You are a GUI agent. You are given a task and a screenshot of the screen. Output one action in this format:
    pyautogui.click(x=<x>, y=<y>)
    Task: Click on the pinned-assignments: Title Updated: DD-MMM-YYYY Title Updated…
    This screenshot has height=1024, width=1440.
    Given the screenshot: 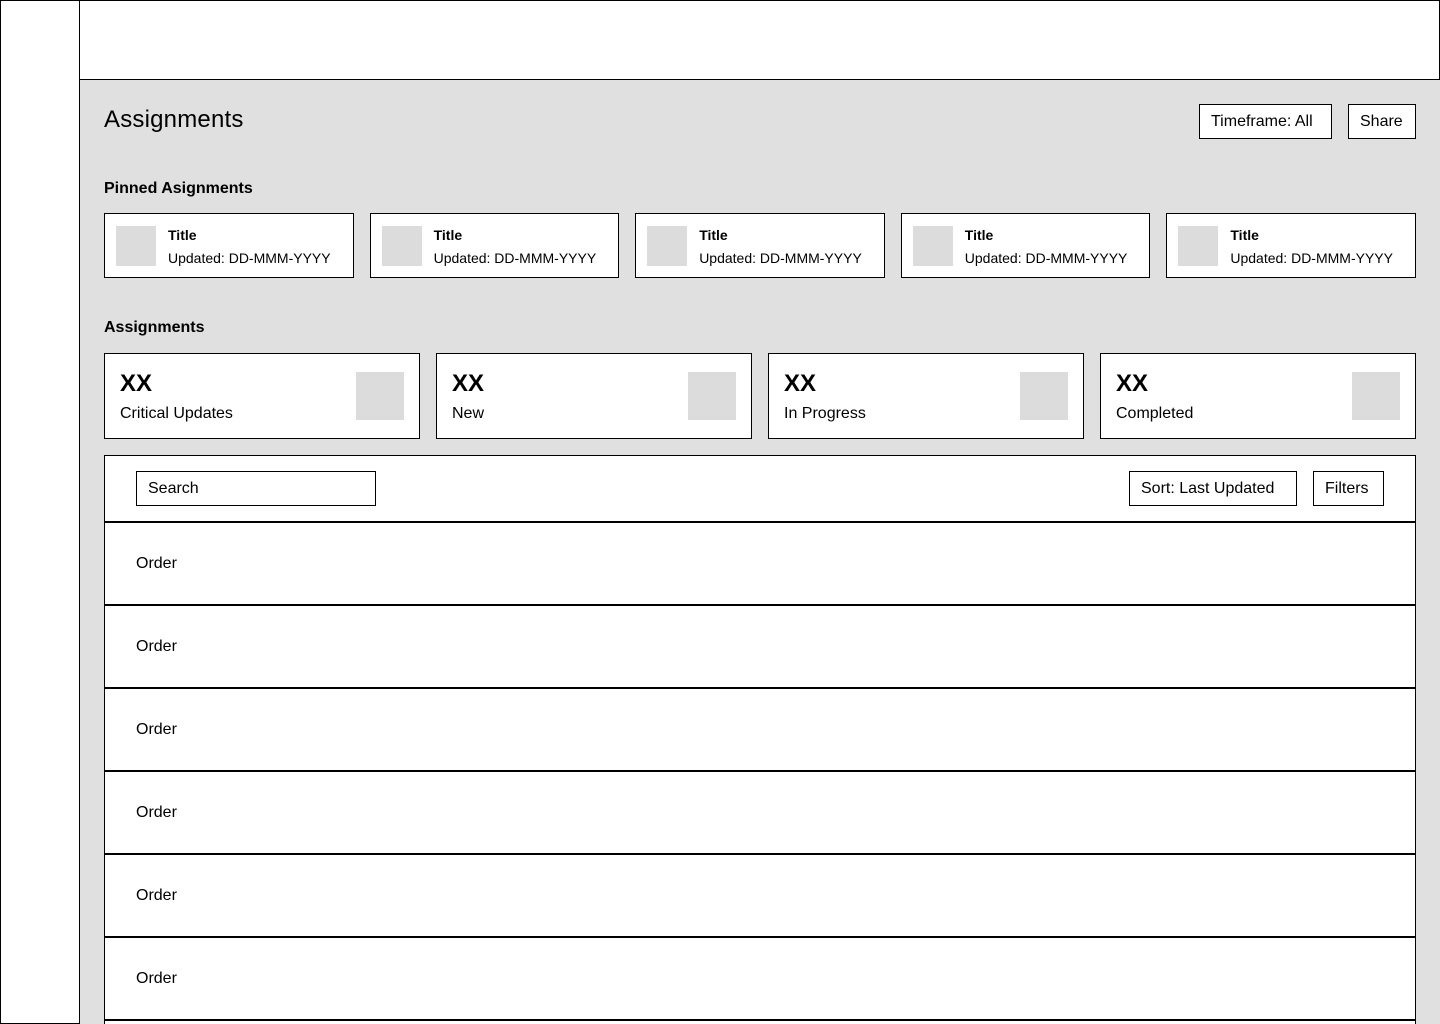 What is the action you would take?
    pyautogui.click(x=760, y=245)
    